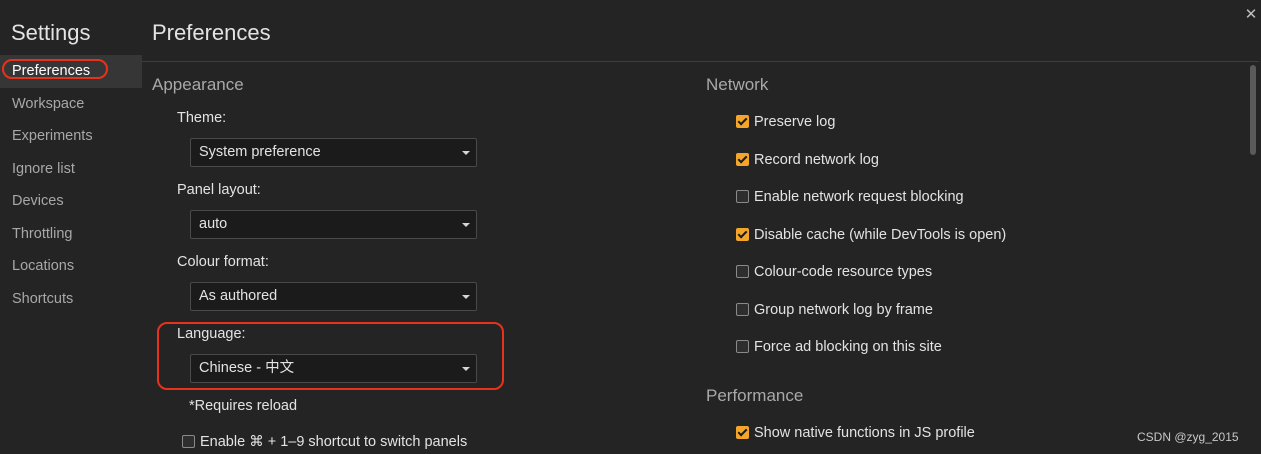 Image resolution: width=1261 pixels, height=454 pixels. Describe the element at coordinates (755, 395) in the screenshot. I see `section-title-performance: Performance` at that location.